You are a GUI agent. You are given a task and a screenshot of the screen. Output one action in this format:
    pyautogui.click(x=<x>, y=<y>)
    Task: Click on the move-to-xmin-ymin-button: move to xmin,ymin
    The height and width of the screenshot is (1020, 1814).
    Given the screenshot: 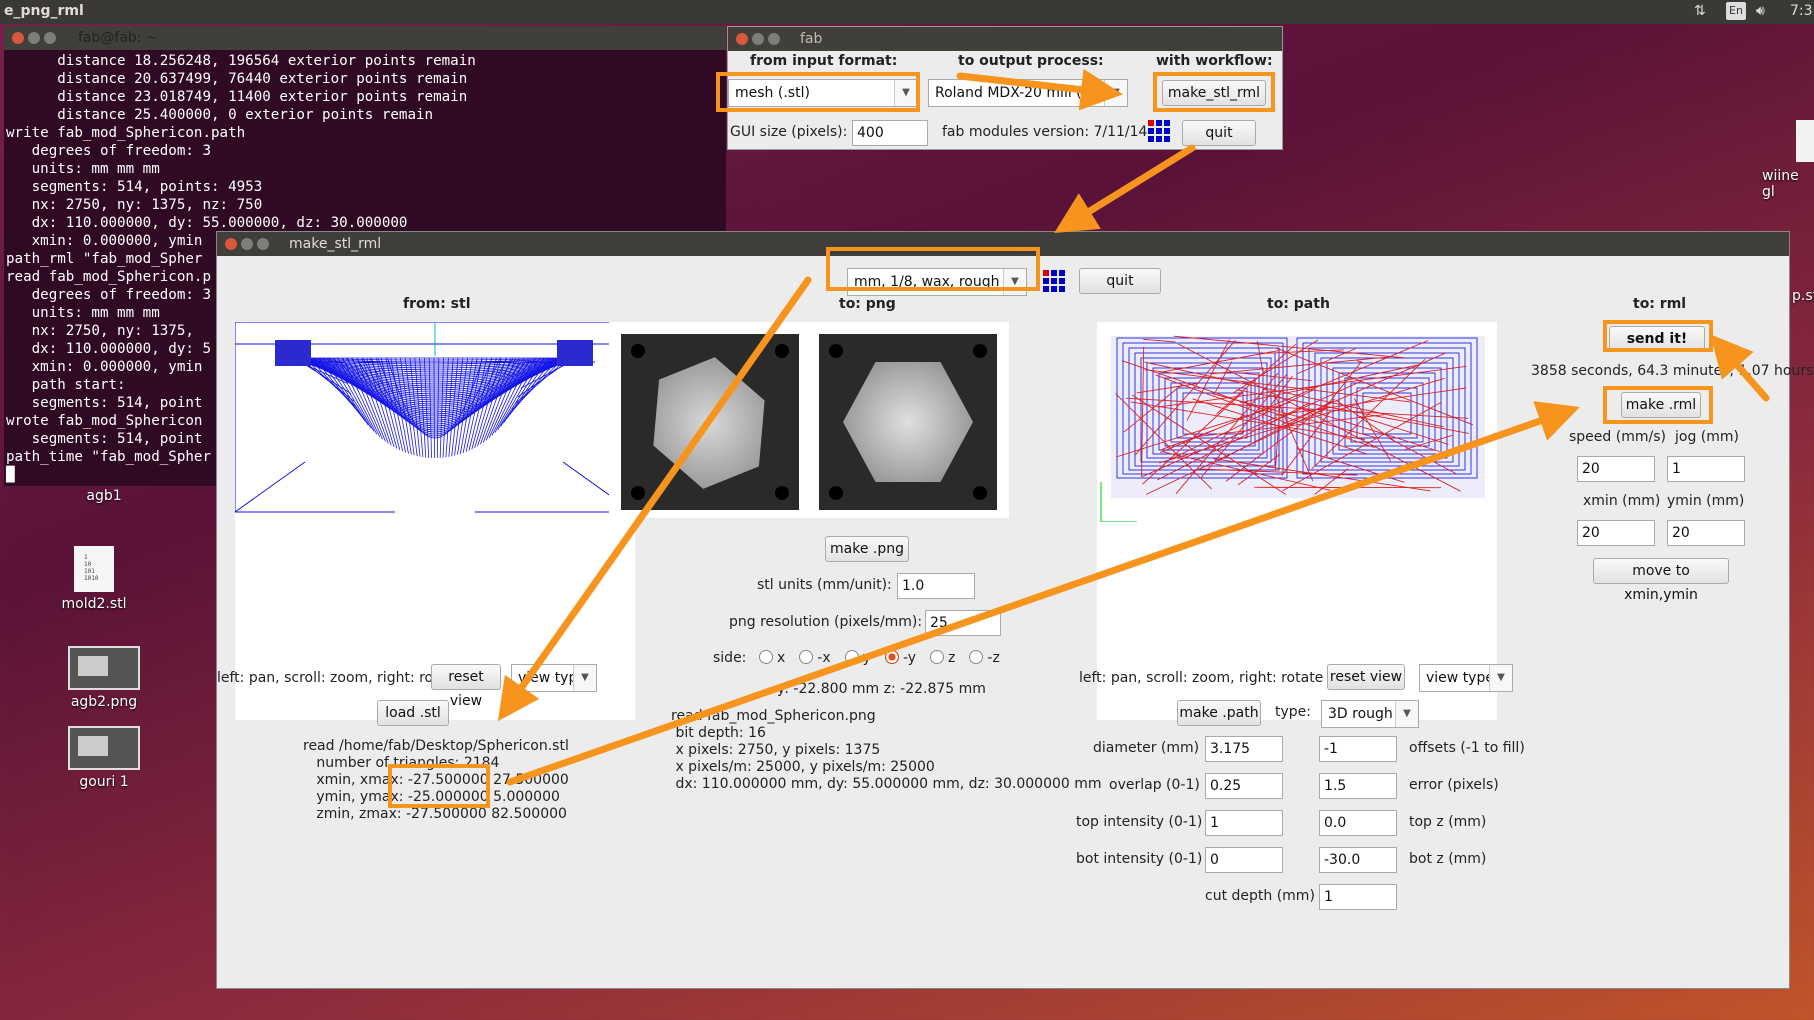 What is the action you would take?
    pyautogui.click(x=1661, y=580)
    